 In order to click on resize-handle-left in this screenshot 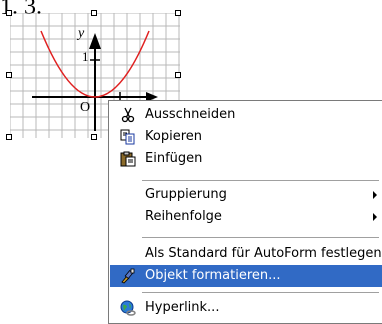, I will do `click(9, 75)`.